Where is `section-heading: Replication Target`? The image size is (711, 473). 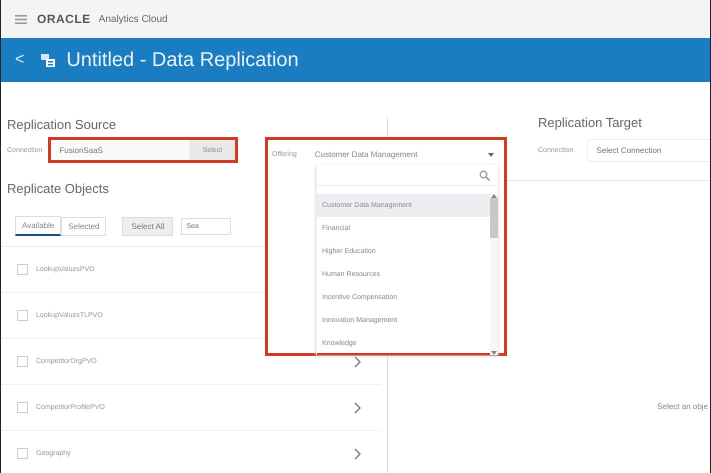 section-heading: Replication Target is located at coordinates (590, 122).